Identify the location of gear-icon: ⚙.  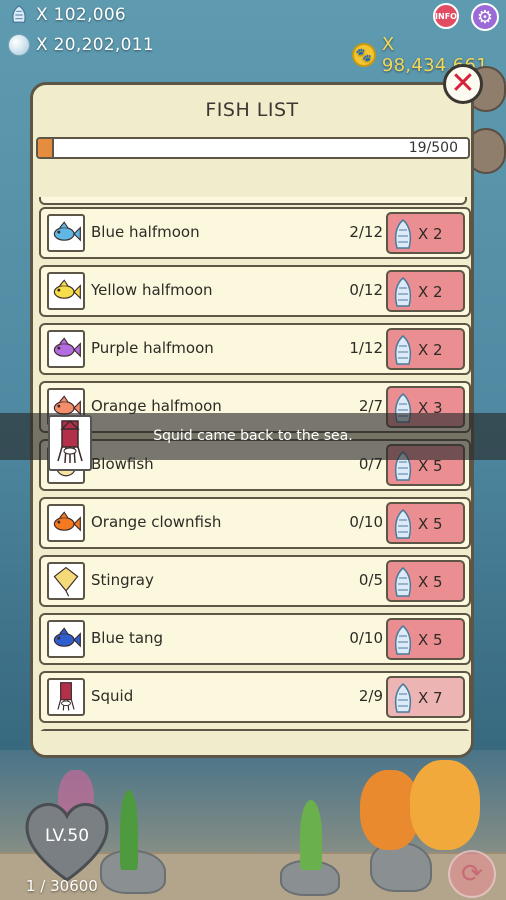
(485, 17).